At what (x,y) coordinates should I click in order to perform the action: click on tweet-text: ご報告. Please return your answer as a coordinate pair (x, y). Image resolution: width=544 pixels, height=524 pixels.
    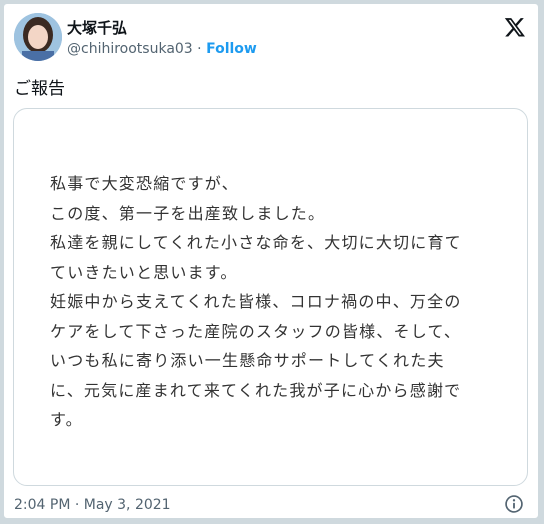
    Looking at the image, I should click on (39, 89).